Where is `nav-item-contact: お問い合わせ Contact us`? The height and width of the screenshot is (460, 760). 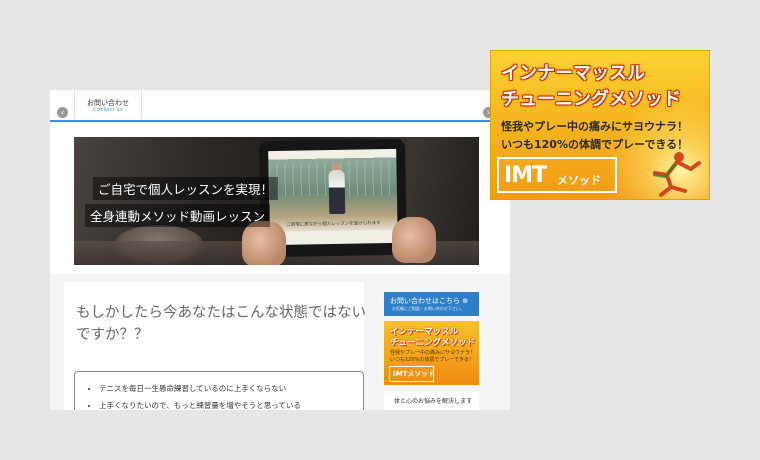
nav-item-contact: お問い合わせ Contact us is located at coordinates (108, 105).